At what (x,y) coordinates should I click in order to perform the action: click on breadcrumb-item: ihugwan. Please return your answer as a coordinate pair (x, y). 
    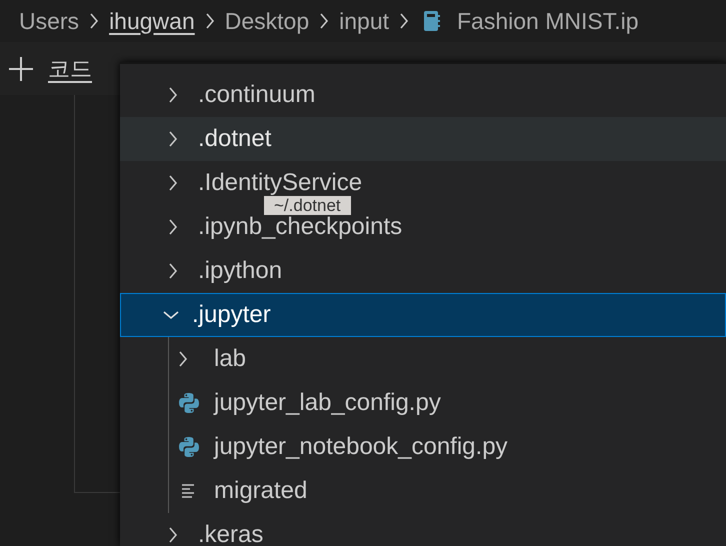
    Looking at the image, I should click on (152, 21).